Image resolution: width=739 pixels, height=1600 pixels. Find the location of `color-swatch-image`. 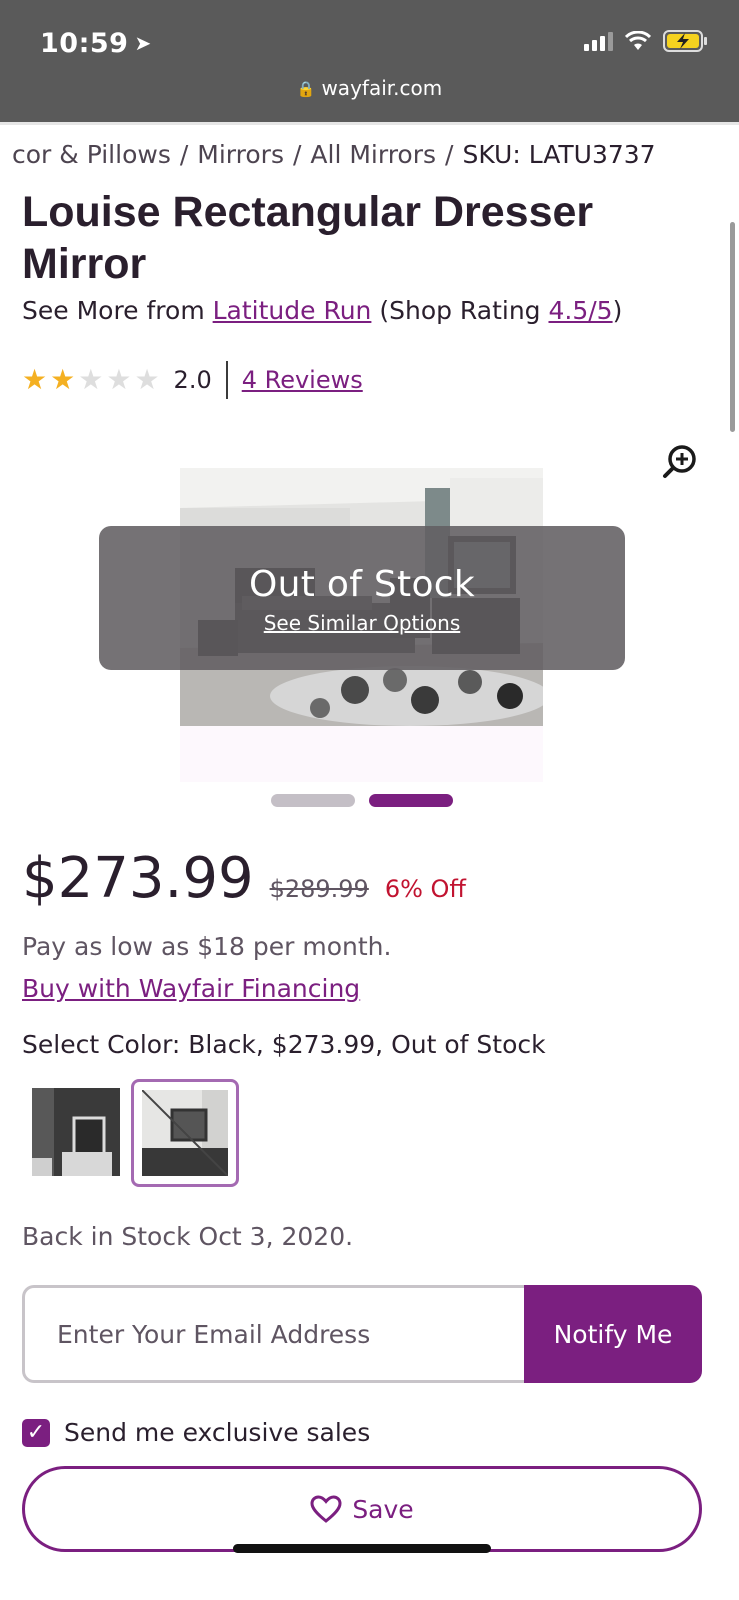

color-swatch-image is located at coordinates (185, 1133).